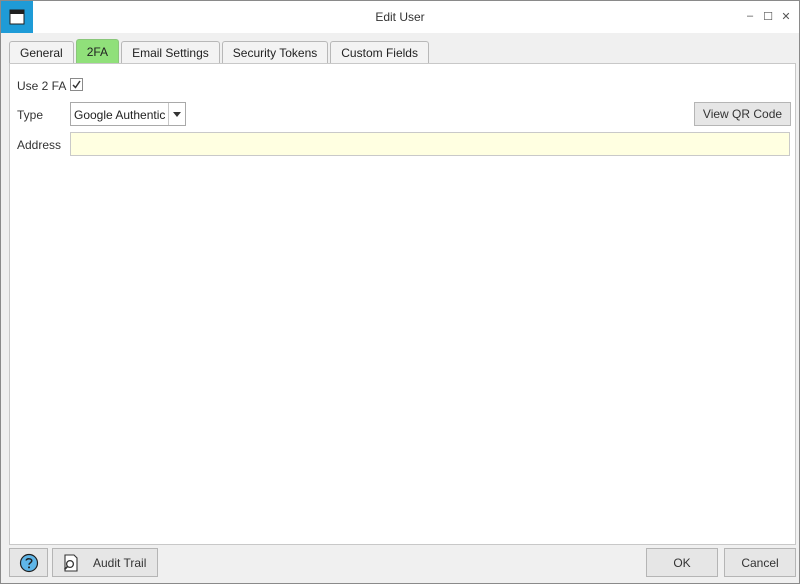 The height and width of the screenshot is (584, 800). Describe the element at coordinates (97, 51) in the screenshot. I see `tab-2fa: 2FA` at that location.